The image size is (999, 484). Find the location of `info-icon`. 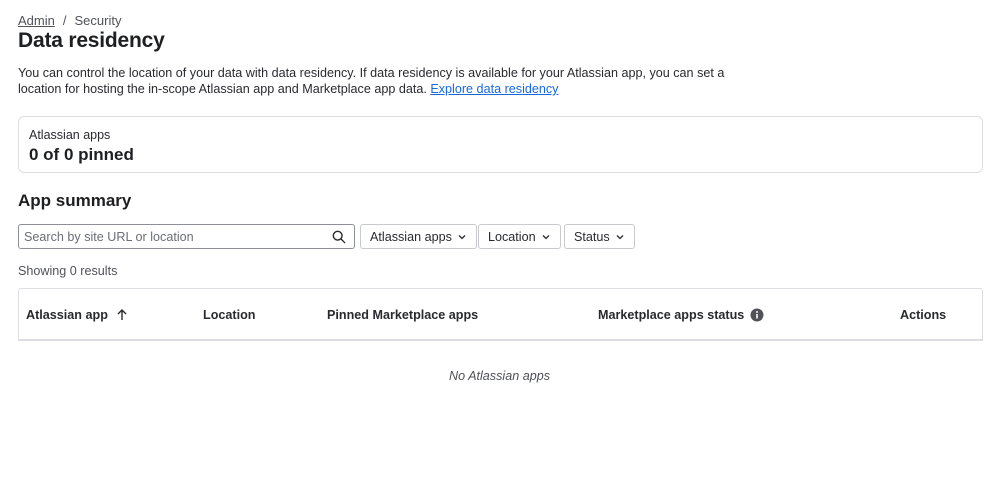

info-icon is located at coordinates (757, 315).